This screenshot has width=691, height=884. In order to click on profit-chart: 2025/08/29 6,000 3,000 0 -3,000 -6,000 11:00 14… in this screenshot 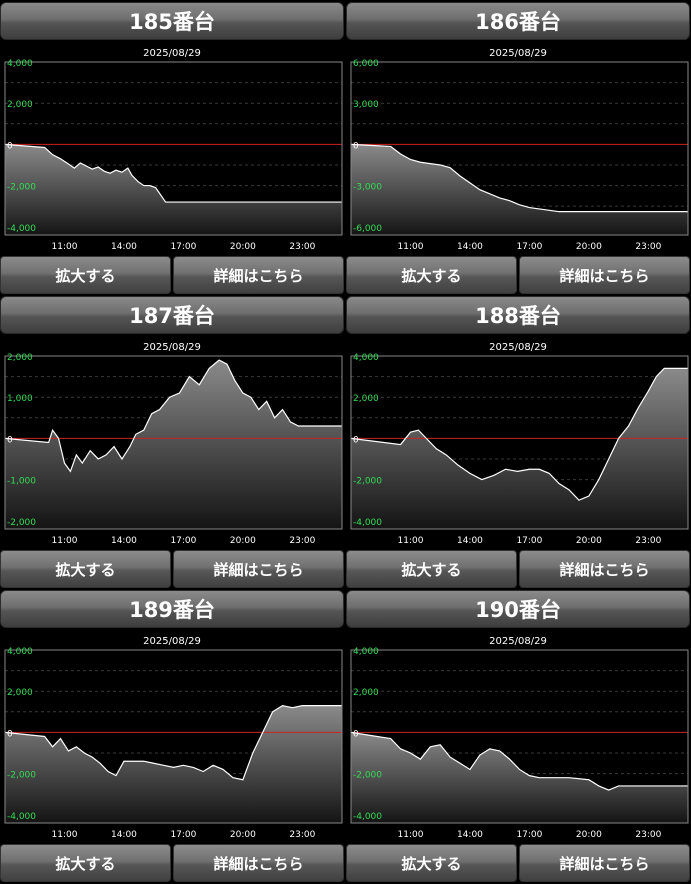, I will do `click(519, 150)`.